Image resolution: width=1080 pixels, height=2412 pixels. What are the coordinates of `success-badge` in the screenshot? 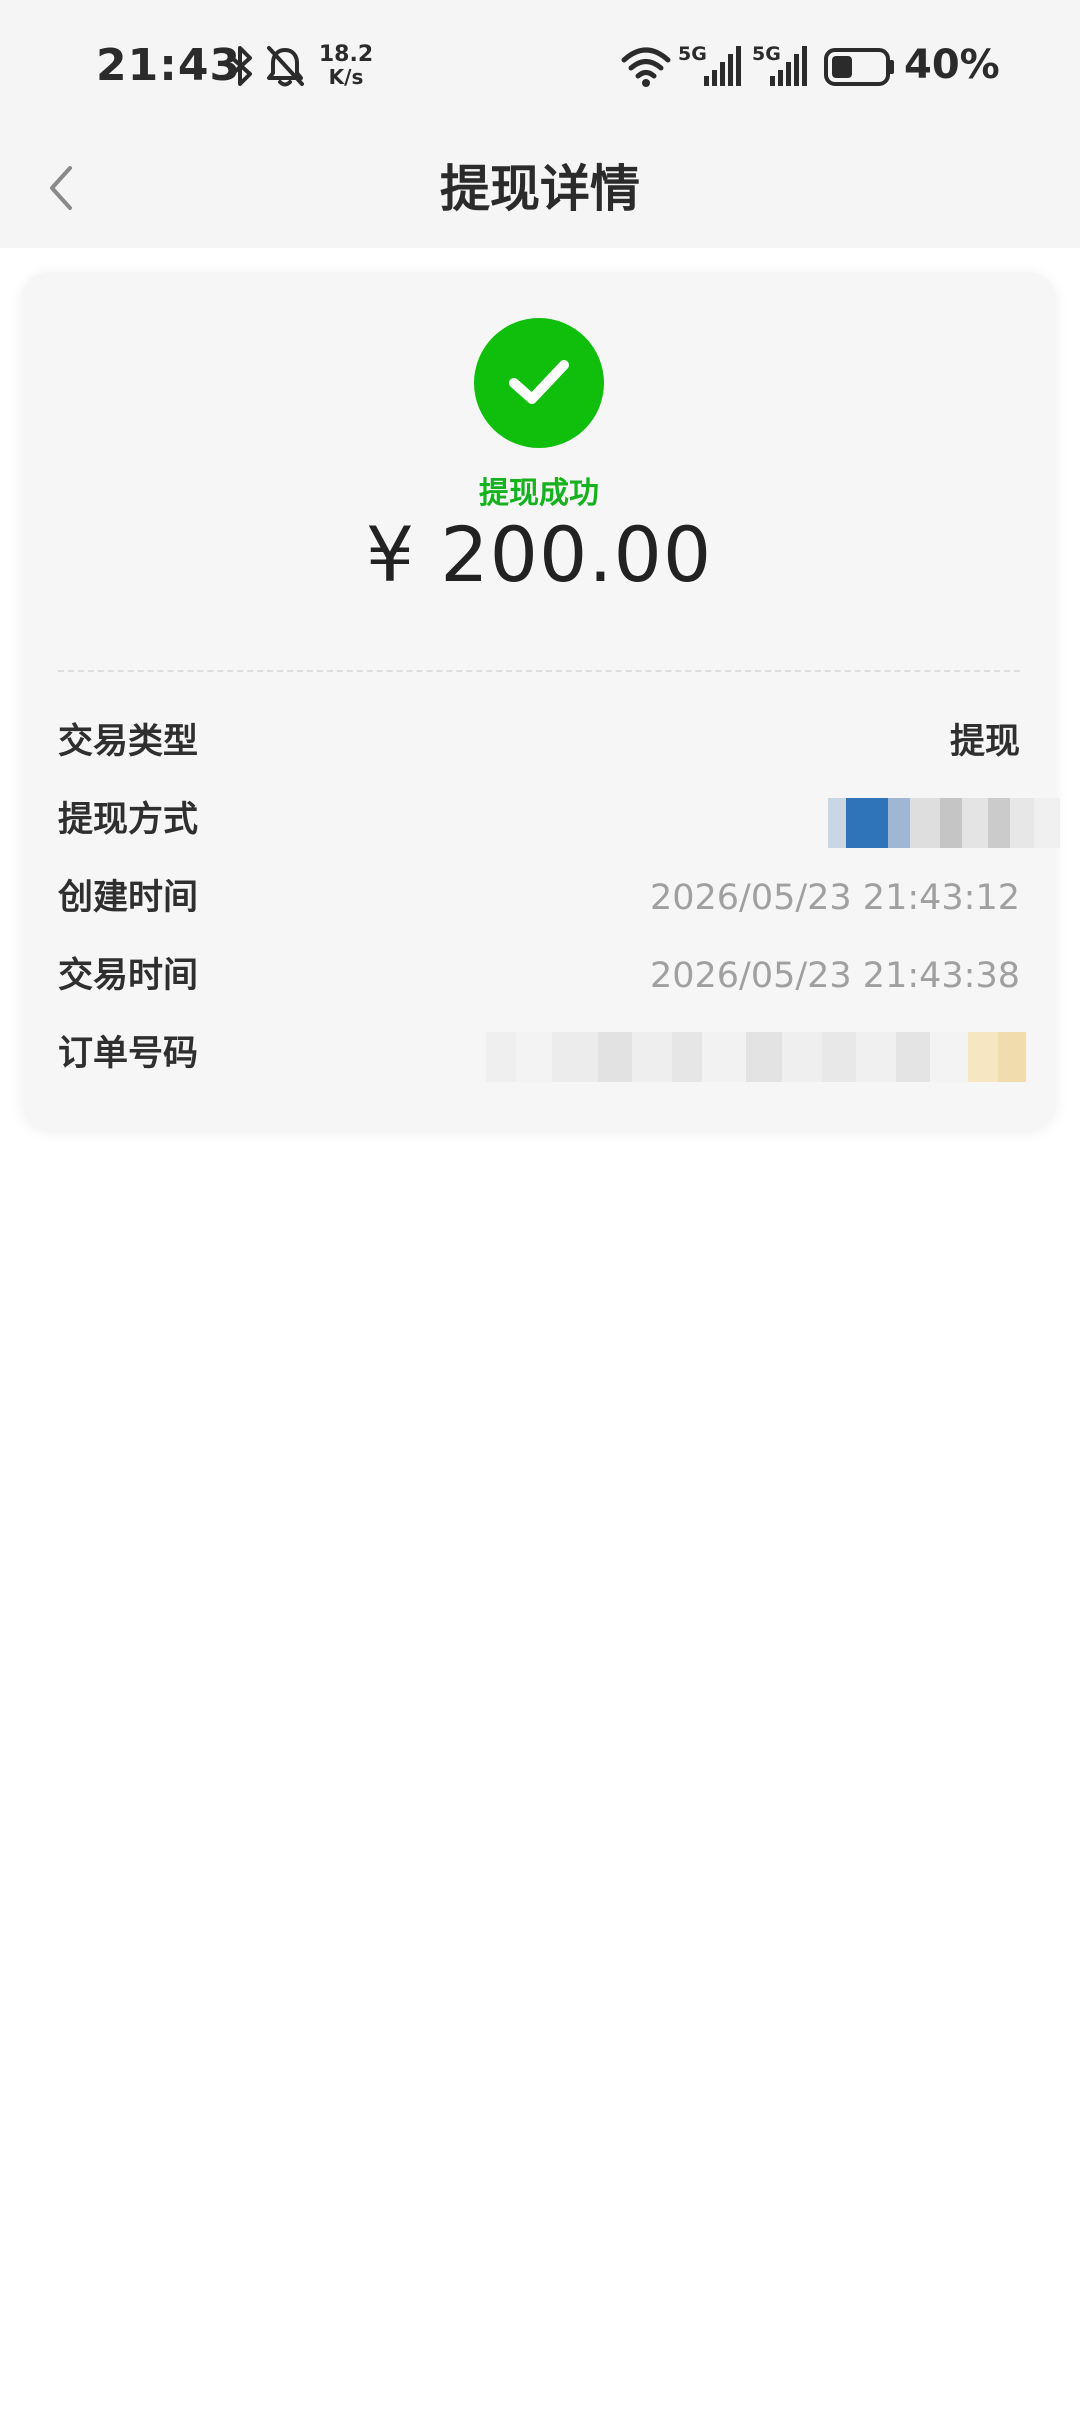 It's located at (539, 383).